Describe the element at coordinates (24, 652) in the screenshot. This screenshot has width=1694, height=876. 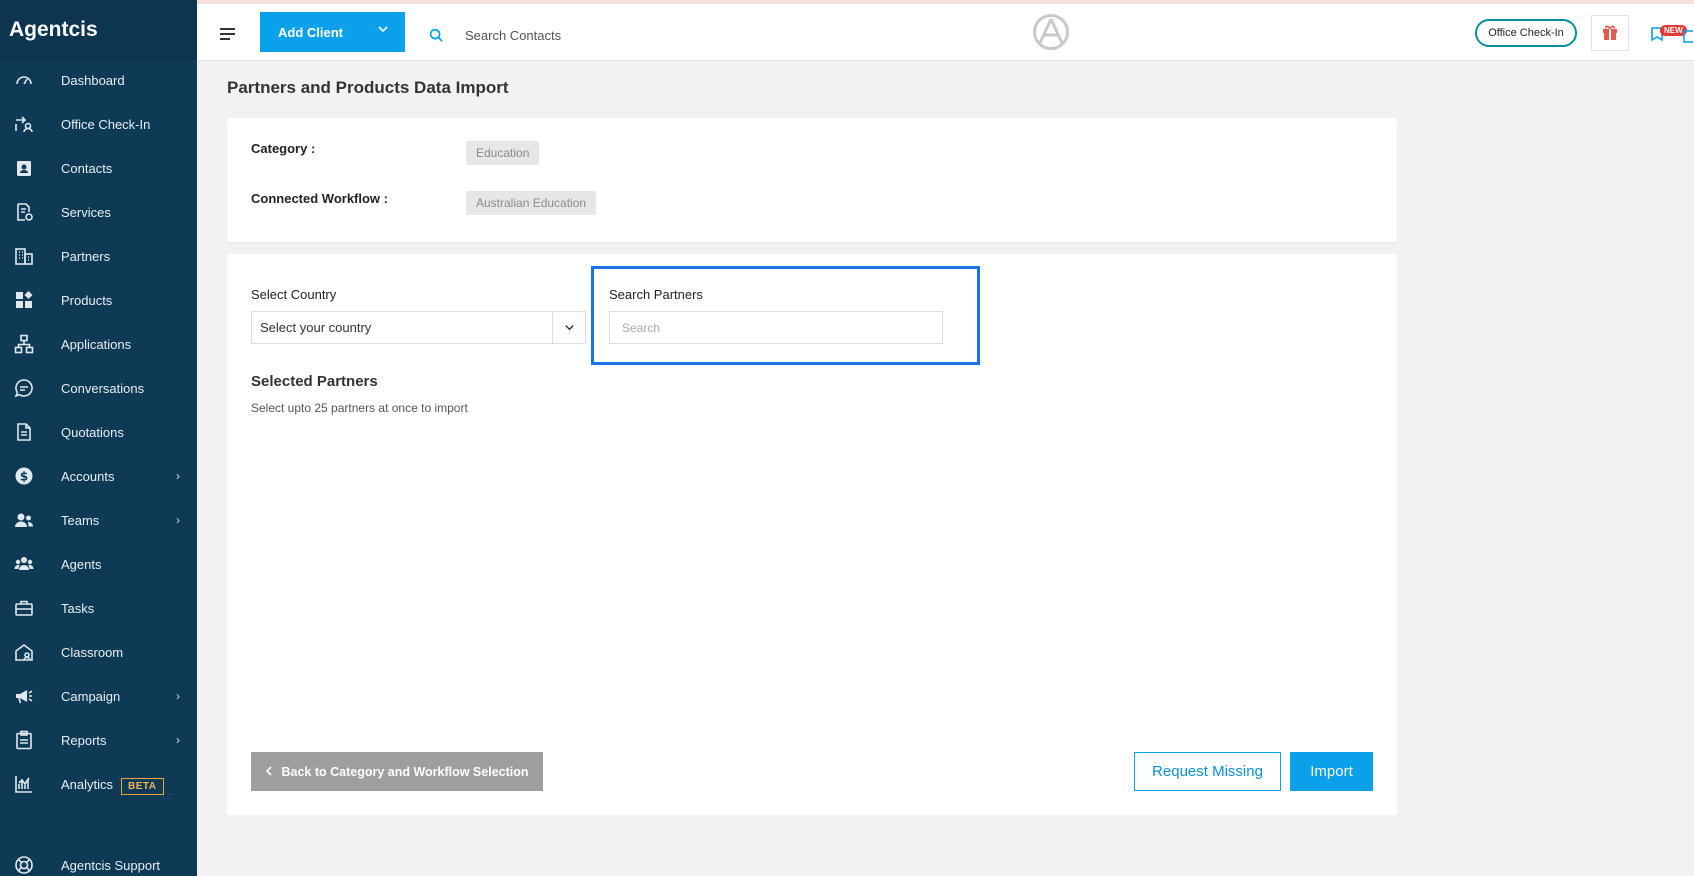
I see `classroom-icon` at that location.